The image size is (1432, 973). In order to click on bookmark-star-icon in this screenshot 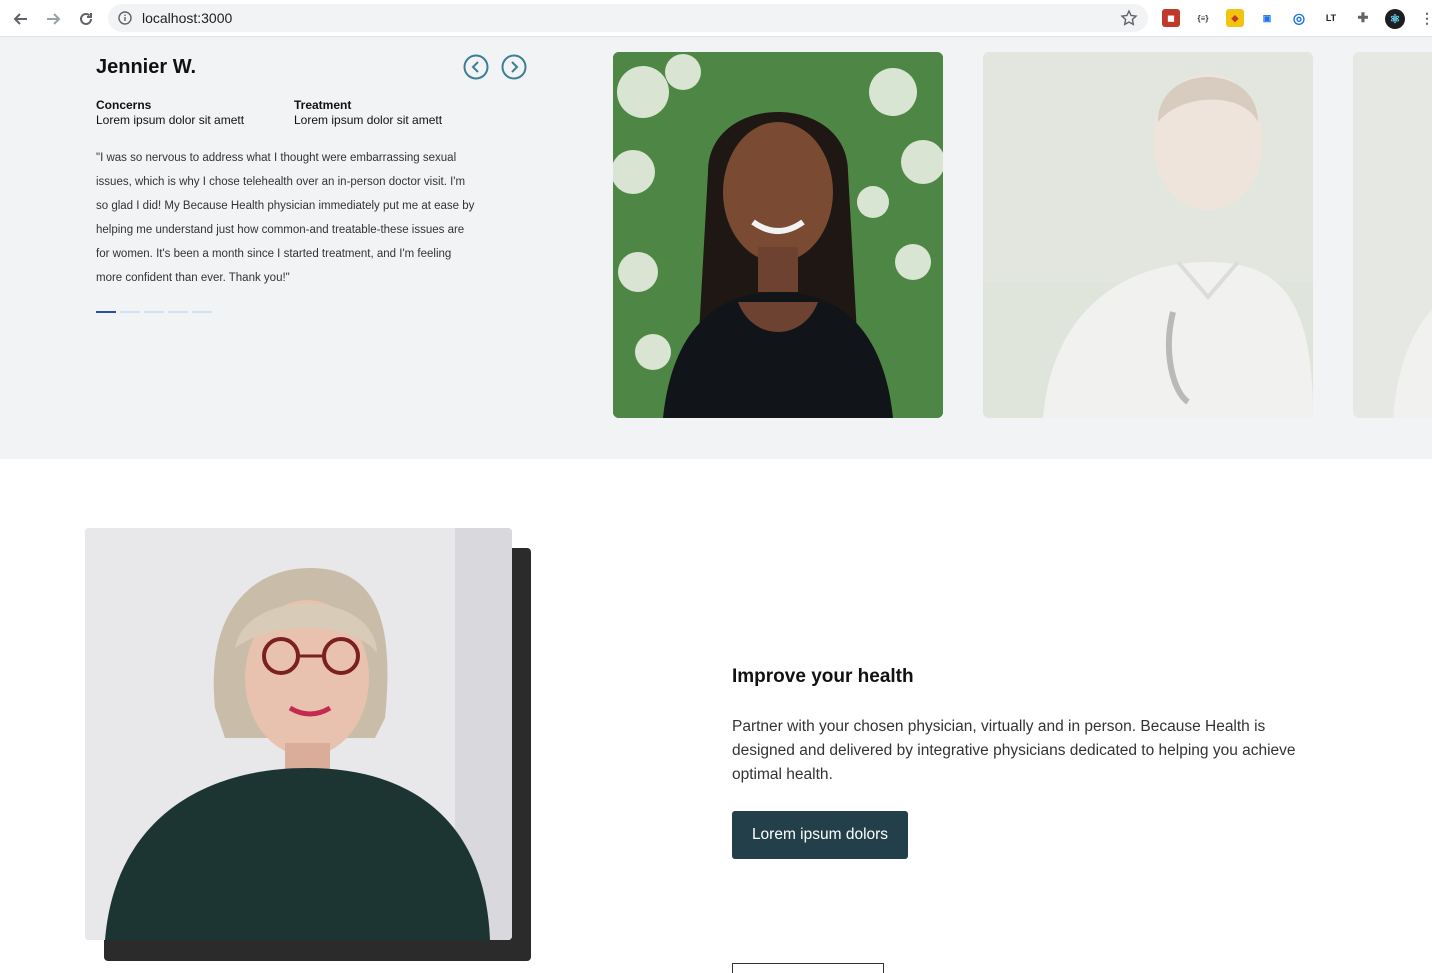, I will do `click(1129, 18)`.